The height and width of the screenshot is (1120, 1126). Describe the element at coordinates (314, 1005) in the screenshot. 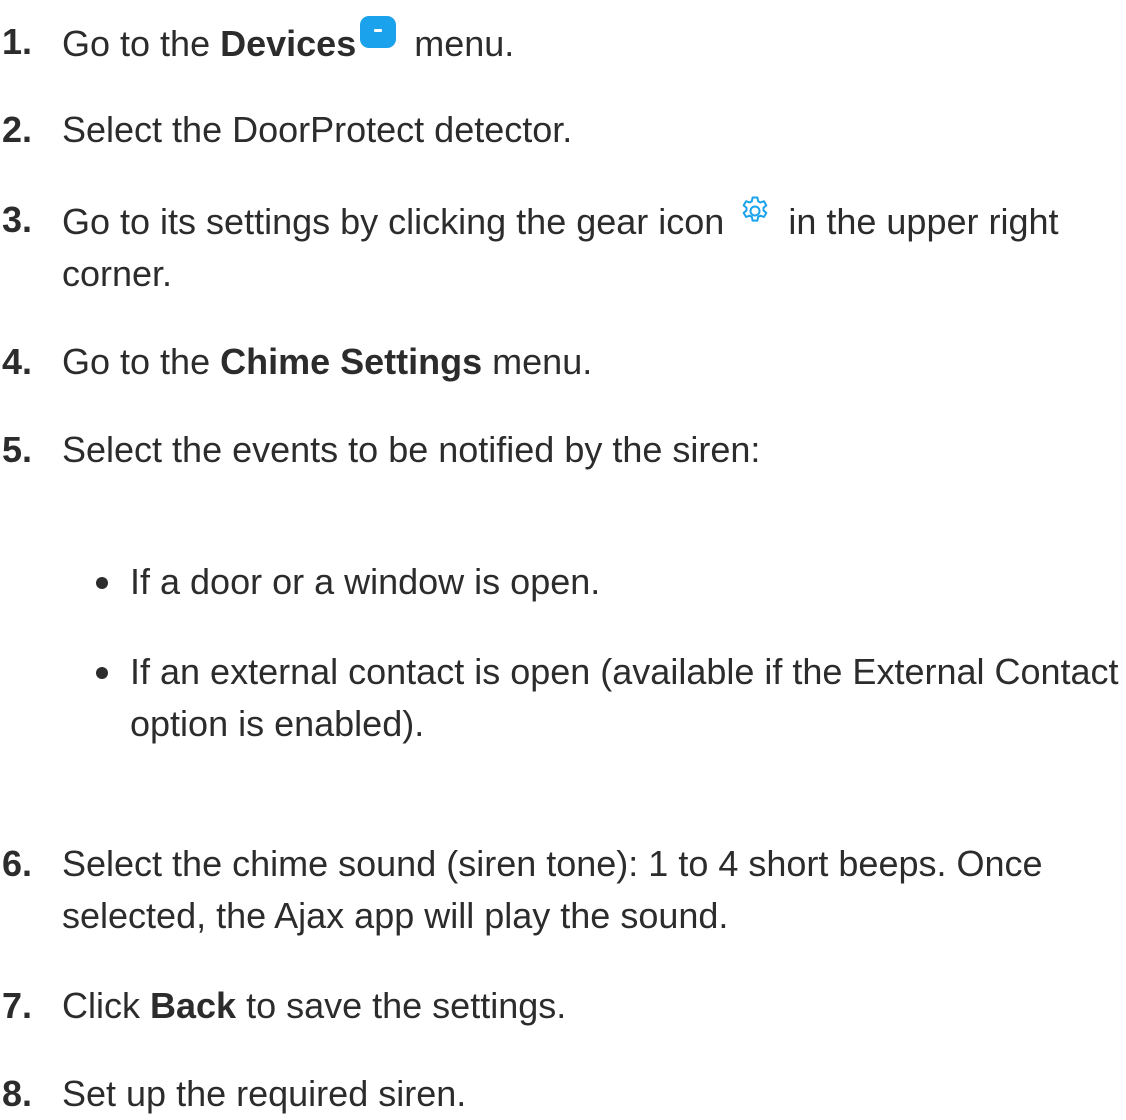

I see `step-text: Click Back to save the settings.` at that location.